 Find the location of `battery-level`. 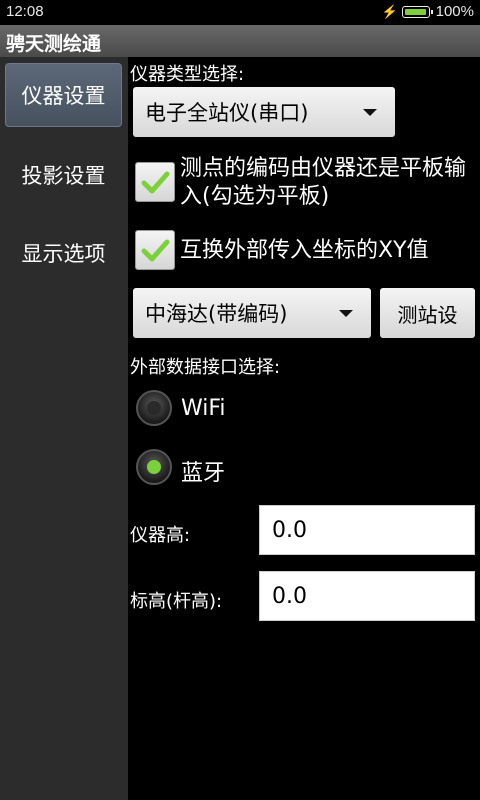

battery-level is located at coordinates (415, 11).